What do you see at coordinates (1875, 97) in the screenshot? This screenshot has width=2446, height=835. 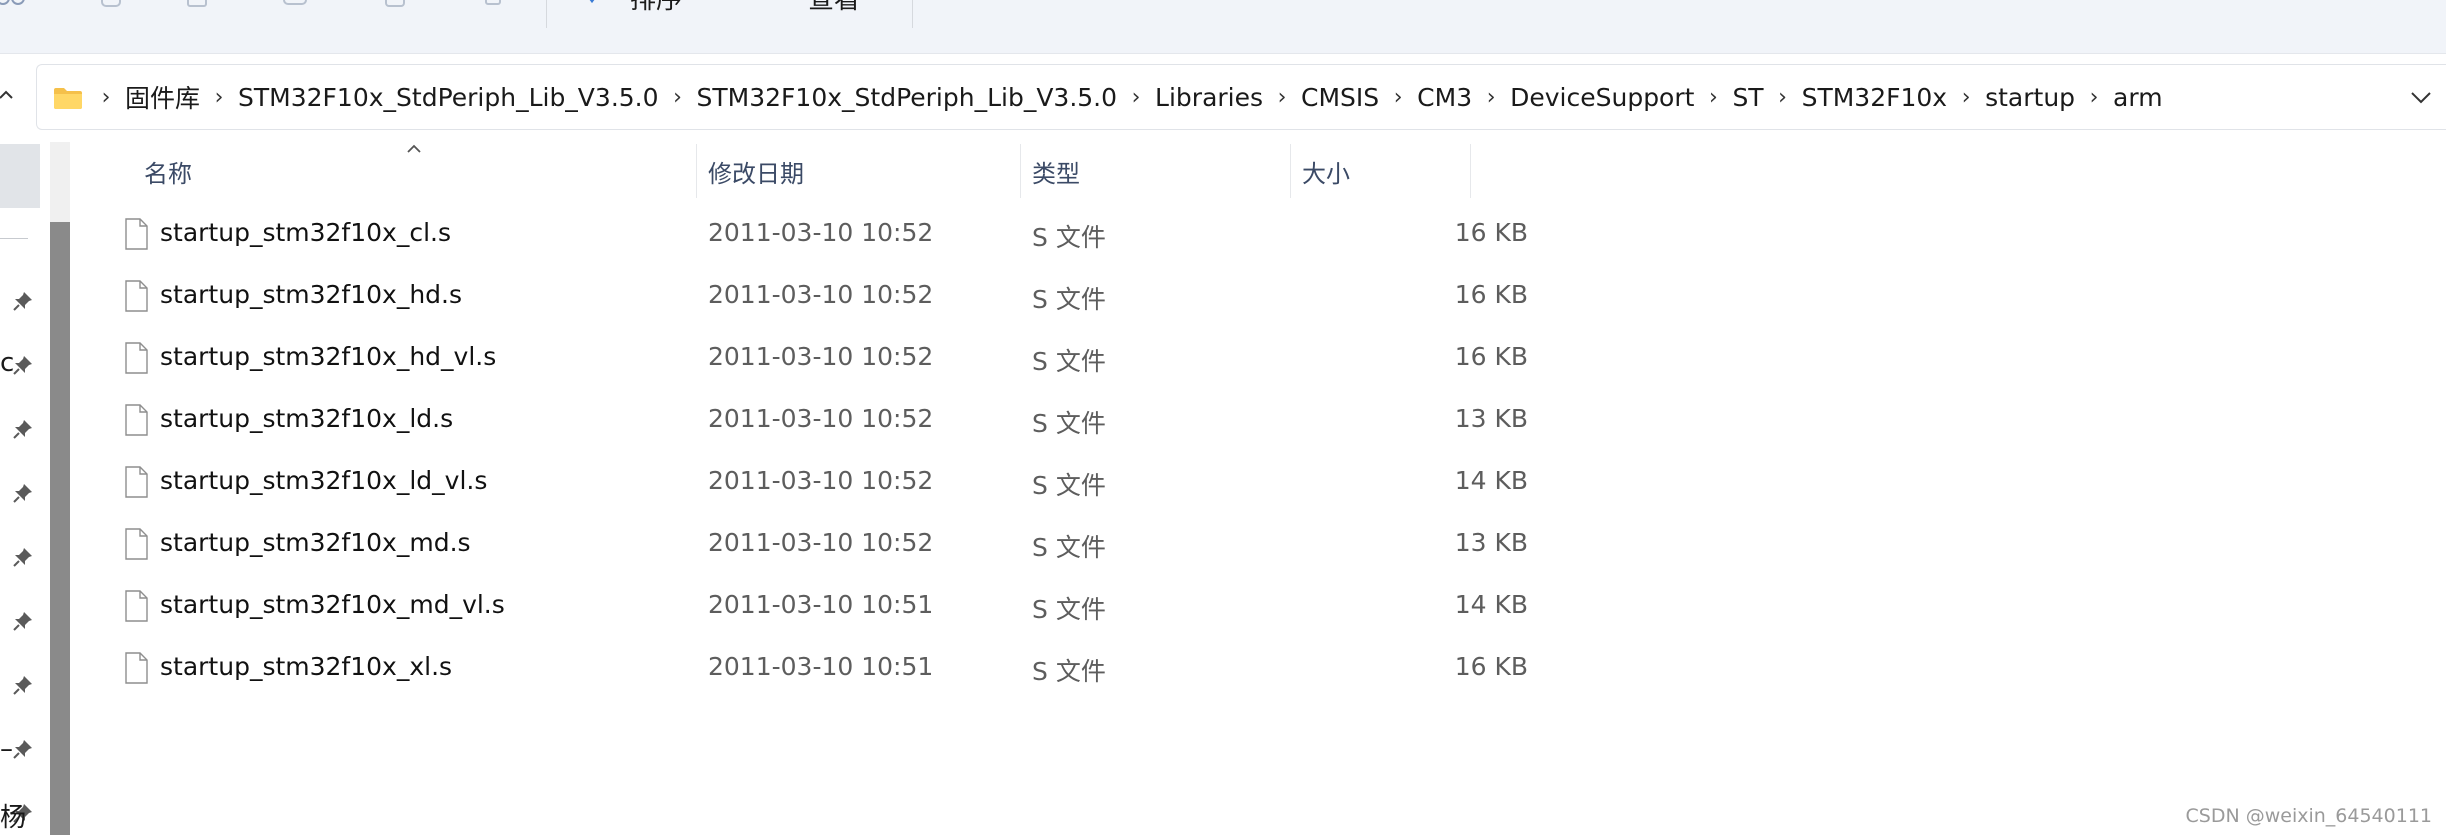 I see `breadcrumb-item: STM32F10x` at bounding box center [1875, 97].